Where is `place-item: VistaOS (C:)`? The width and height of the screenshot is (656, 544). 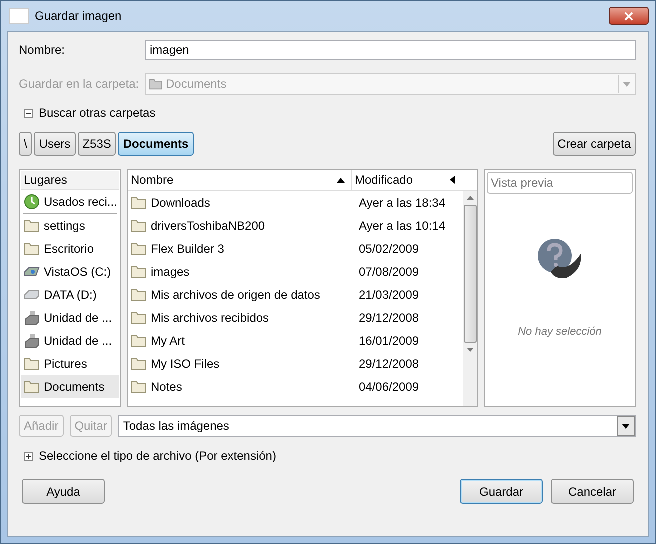 place-item: VistaOS (C:) is located at coordinates (70, 271).